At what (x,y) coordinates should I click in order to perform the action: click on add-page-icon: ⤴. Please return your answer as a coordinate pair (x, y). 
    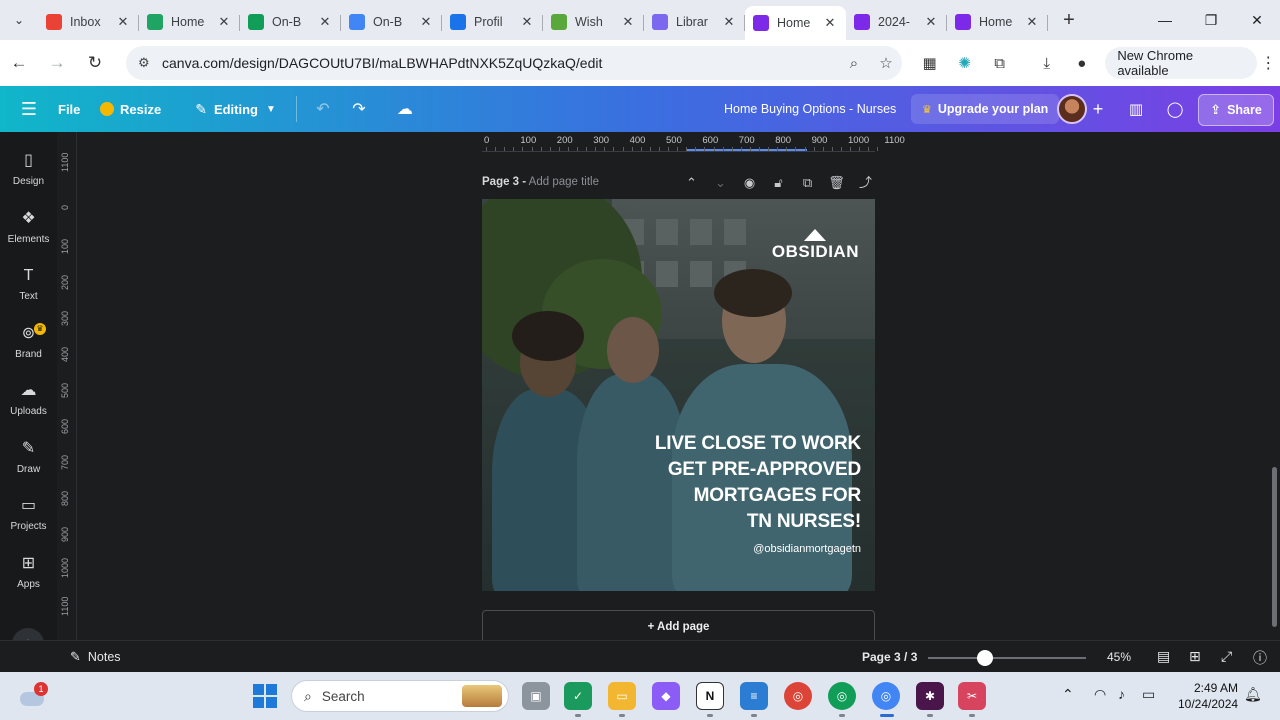
    Looking at the image, I should click on (865, 183).